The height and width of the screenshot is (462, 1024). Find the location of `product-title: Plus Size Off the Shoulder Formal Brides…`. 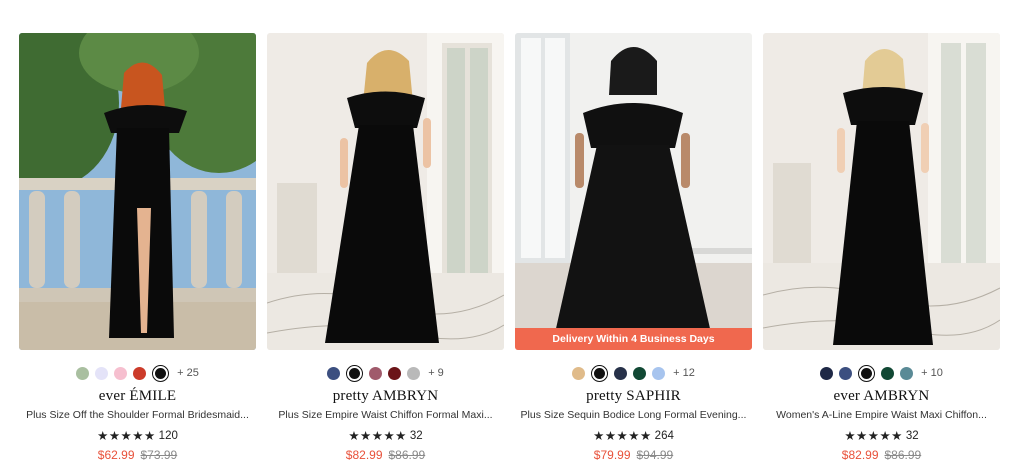

product-title: Plus Size Off the Shoulder Formal Brides… is located at coordinates (137, 415).